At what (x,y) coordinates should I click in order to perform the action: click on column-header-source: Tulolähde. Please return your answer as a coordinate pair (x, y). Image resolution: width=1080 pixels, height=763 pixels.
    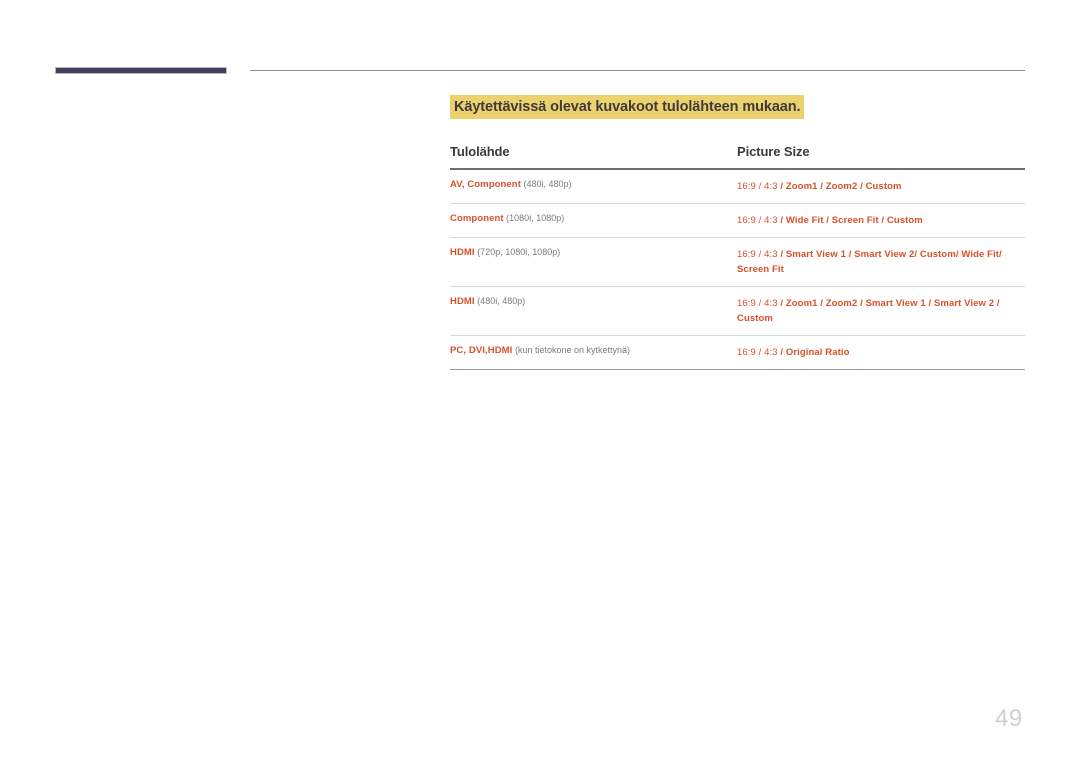
    Looking at the image, I should click on (593, 157).